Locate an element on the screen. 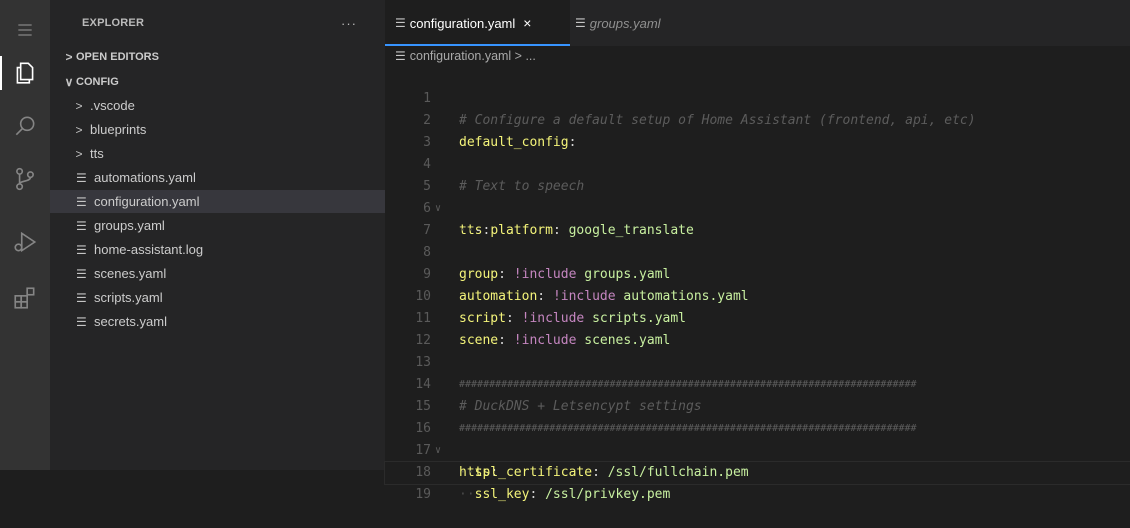 This screenshot has width=1130, height=528. file-label: secrets.yaml is located at coordinates (130, 321).